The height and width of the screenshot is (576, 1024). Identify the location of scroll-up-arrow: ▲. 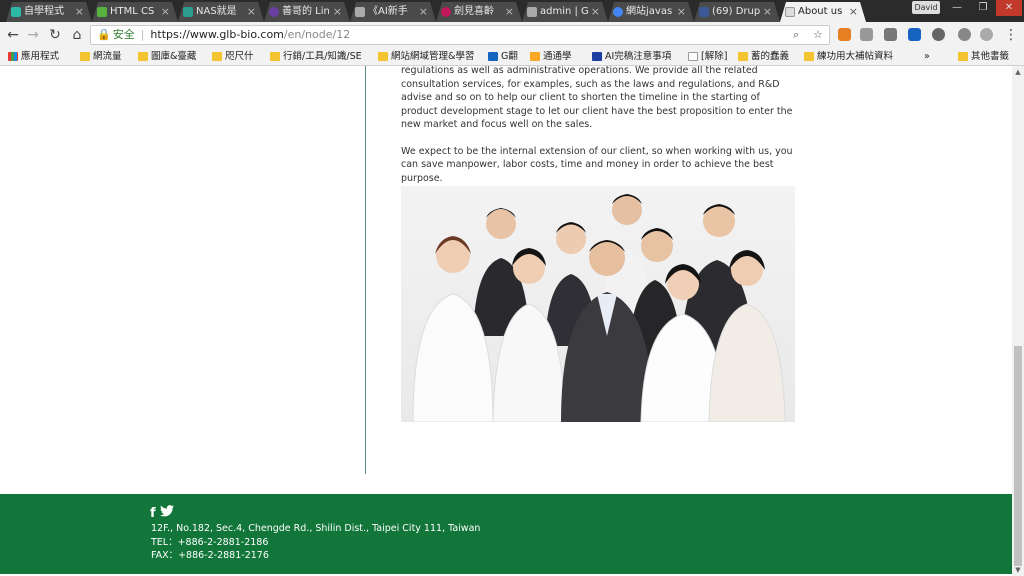
(1018, 72).